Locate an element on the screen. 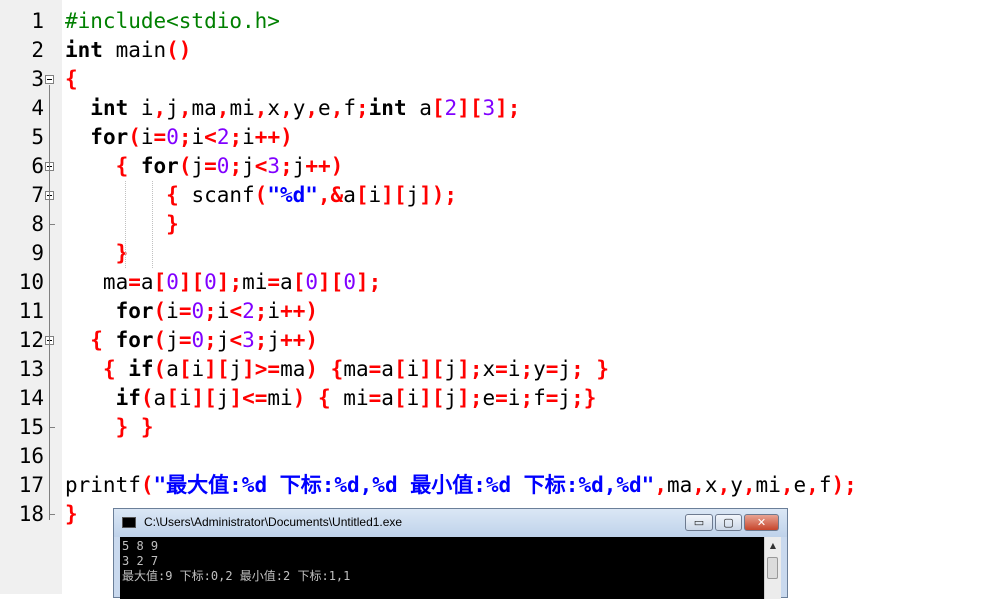 The height and width of the screenshot is (599, 996). code-token: #include<stdio.h> is located at coordinates (172, 21).